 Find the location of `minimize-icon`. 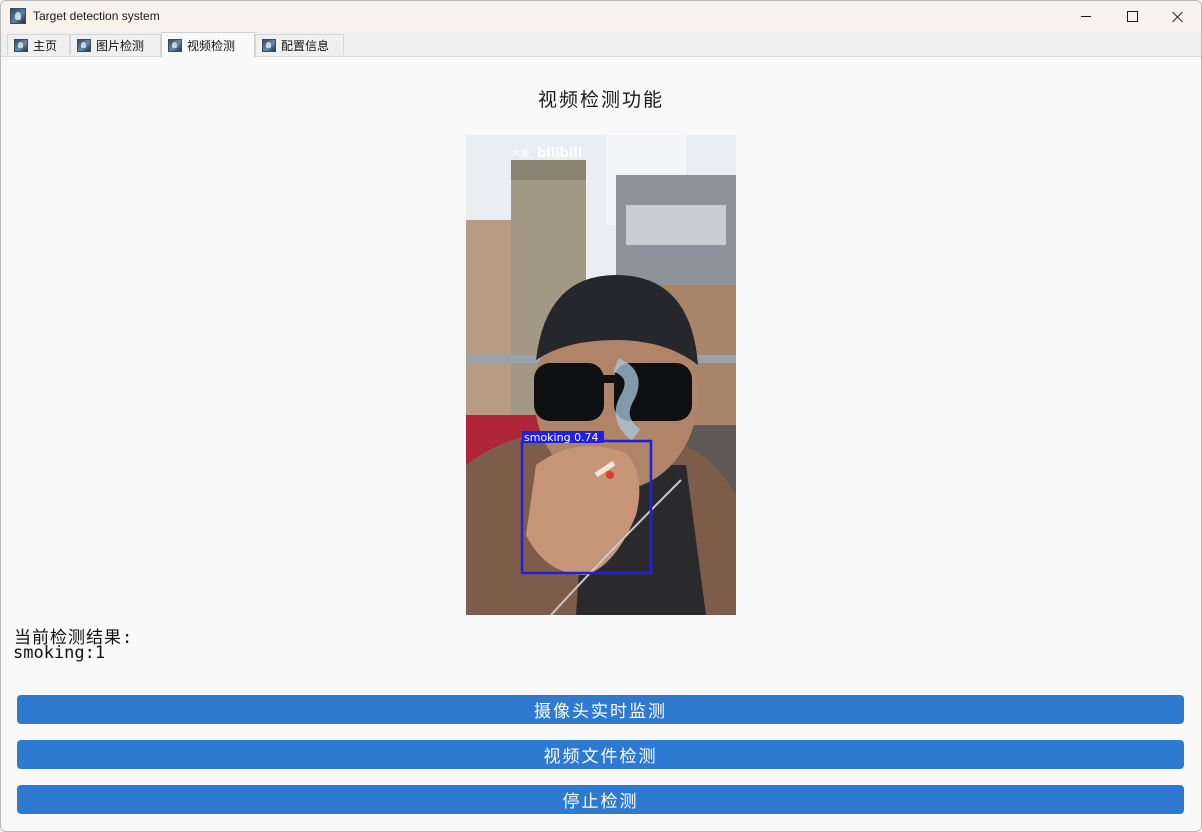

minimize-icon is located at coordinates (1086, 16).